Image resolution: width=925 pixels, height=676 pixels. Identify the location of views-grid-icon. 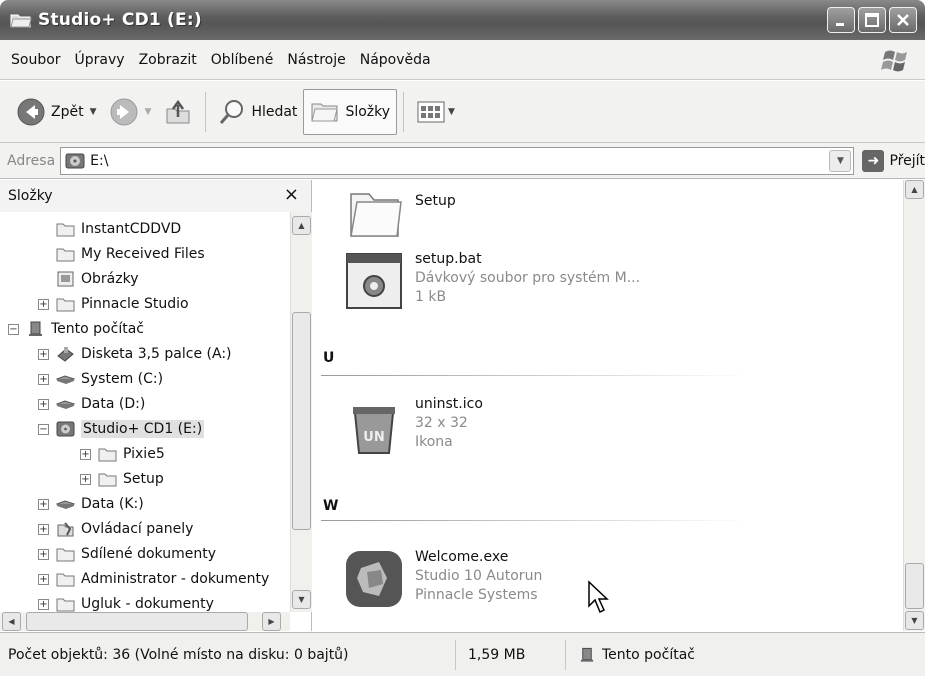
(431, 111).